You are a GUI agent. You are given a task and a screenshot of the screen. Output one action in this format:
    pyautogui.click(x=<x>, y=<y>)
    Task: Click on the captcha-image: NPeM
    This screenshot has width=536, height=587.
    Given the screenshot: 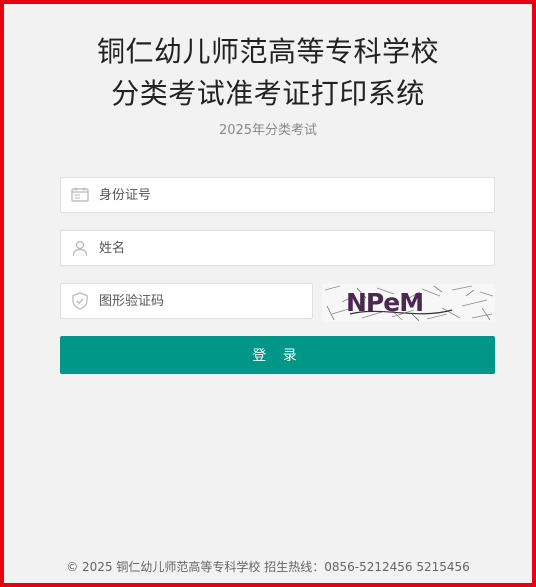 What is the action you would take?
    pyautogui.click(x=408, y=303)
    